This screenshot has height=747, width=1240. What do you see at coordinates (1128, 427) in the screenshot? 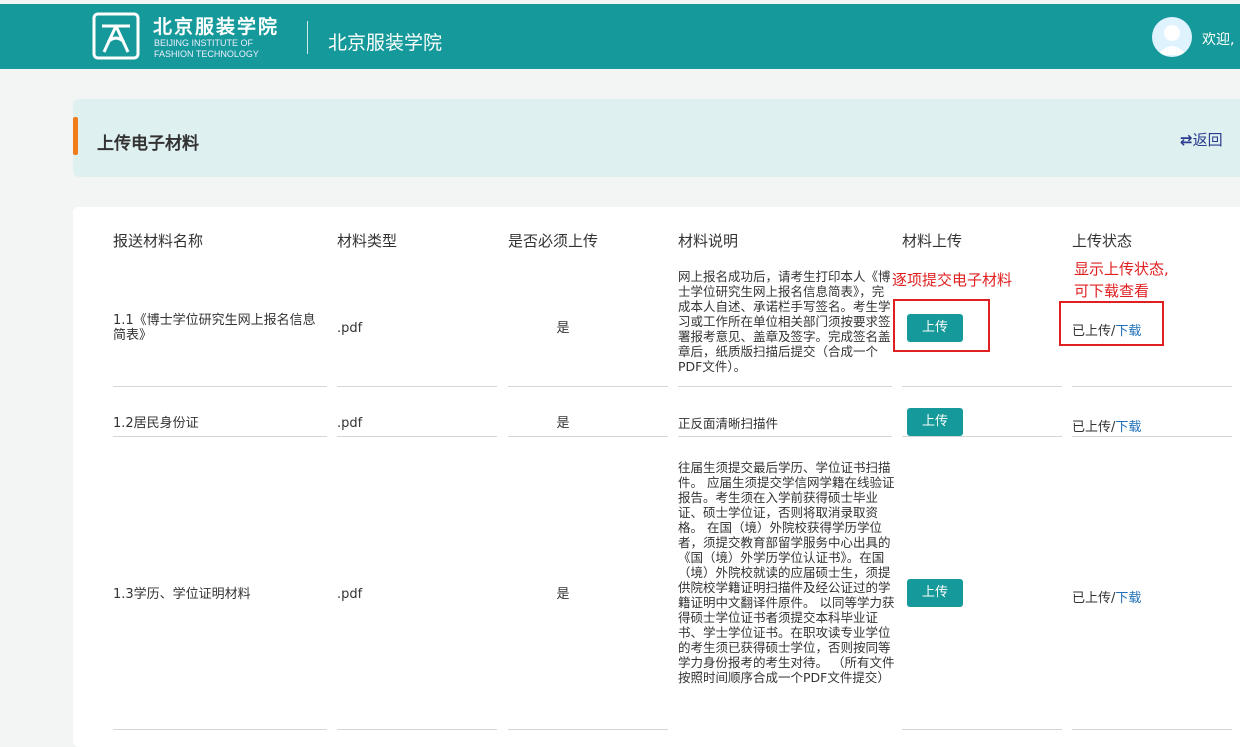
I see `row2-download-link: 下载` at bounding box center [1128, 427].